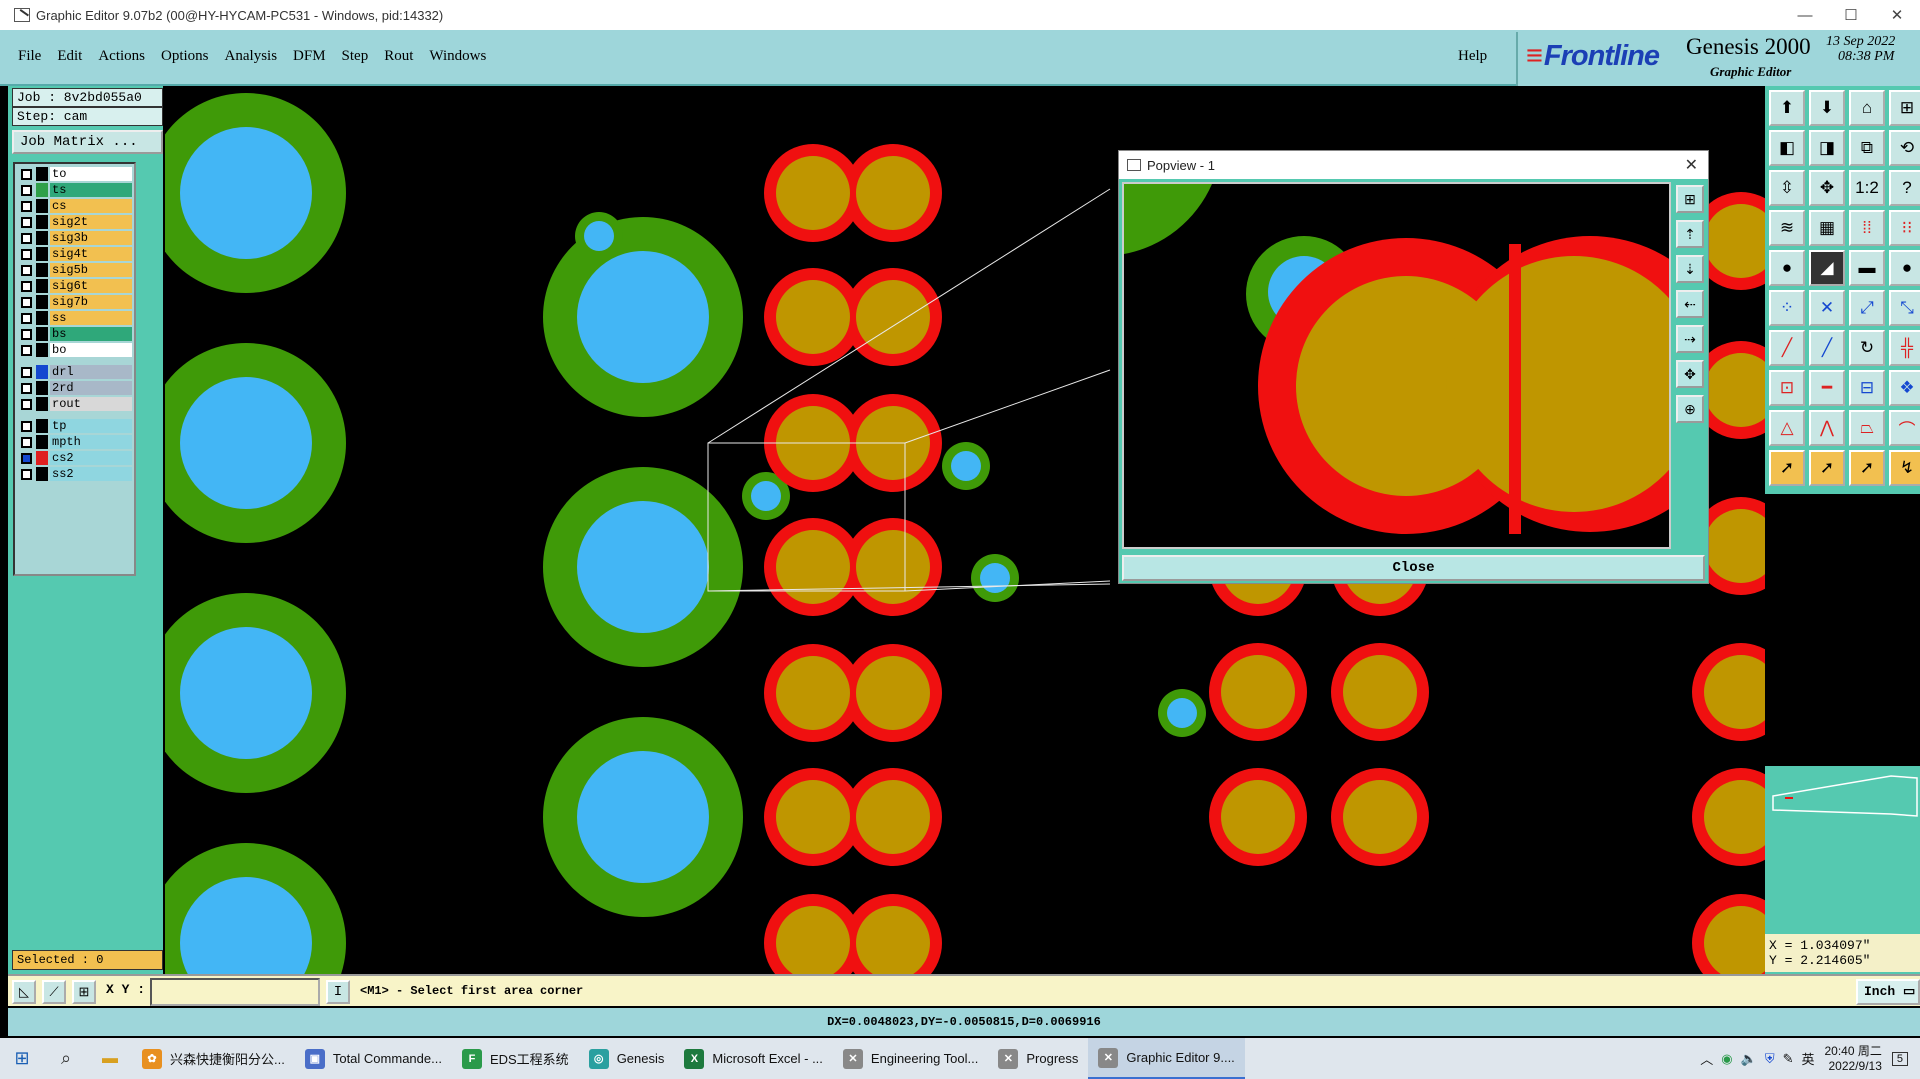  I want to click on menu-help: Help, so click(1472, 56).